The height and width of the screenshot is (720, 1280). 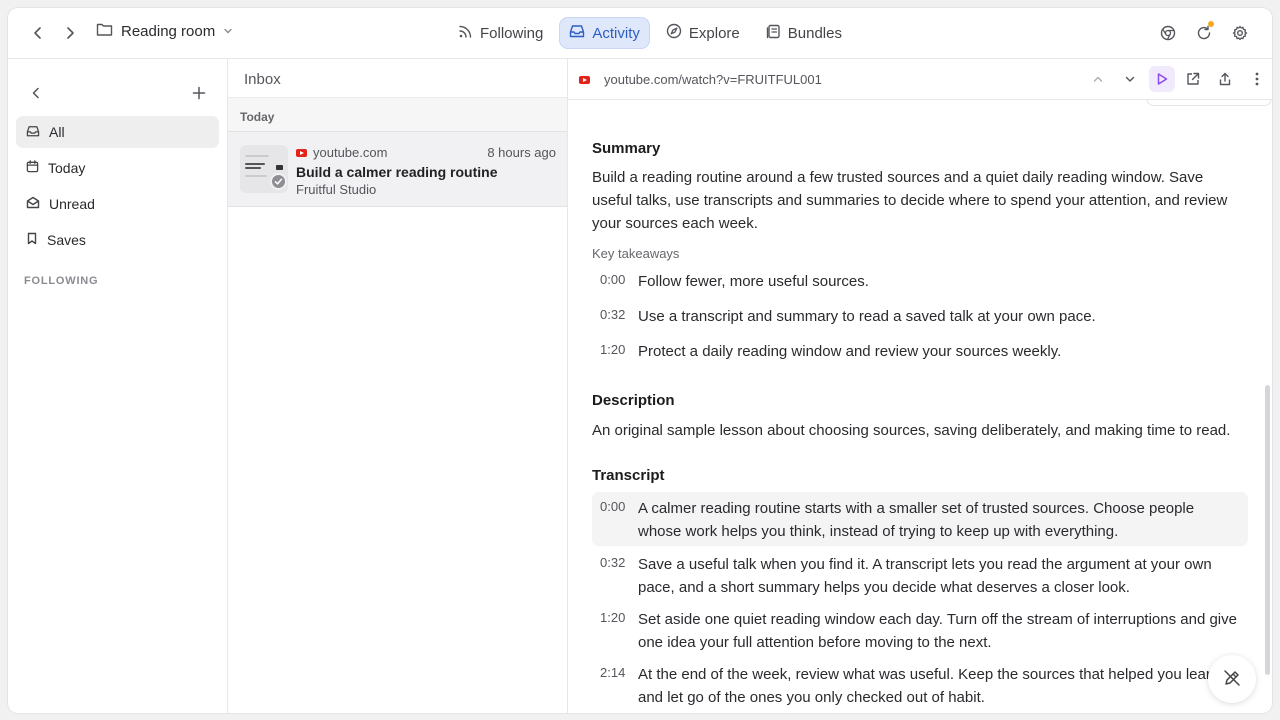 I want to click on folder-icon, so click(x=104, y=31).